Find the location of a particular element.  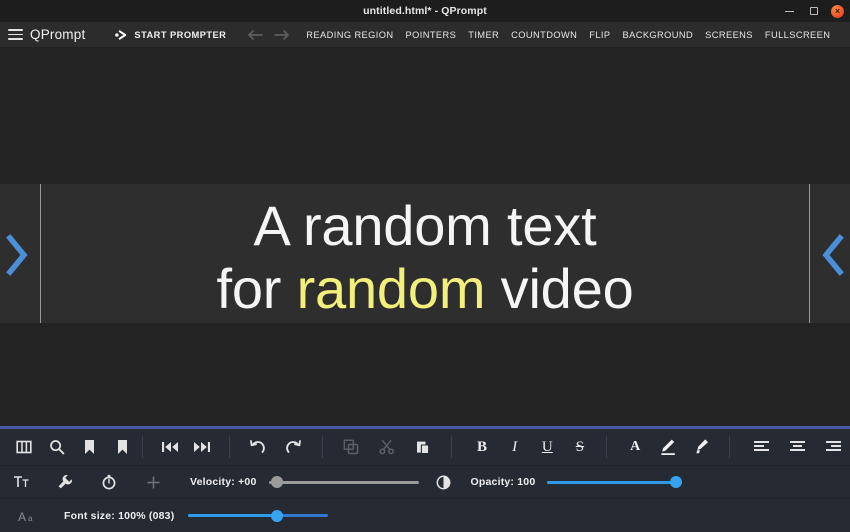

play-arrow-icon is located at coordinates (122, 35).